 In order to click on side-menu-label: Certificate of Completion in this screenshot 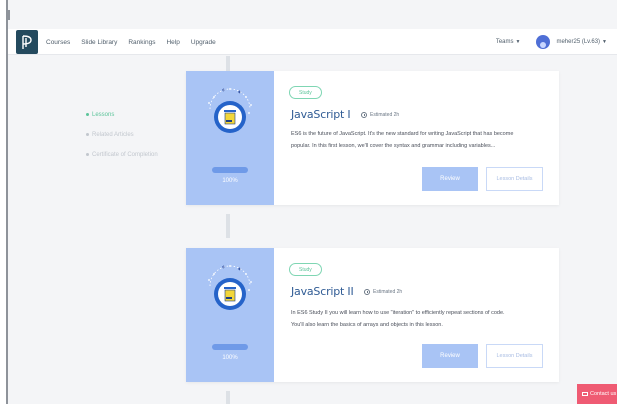, I will do `click(125, 155)`.